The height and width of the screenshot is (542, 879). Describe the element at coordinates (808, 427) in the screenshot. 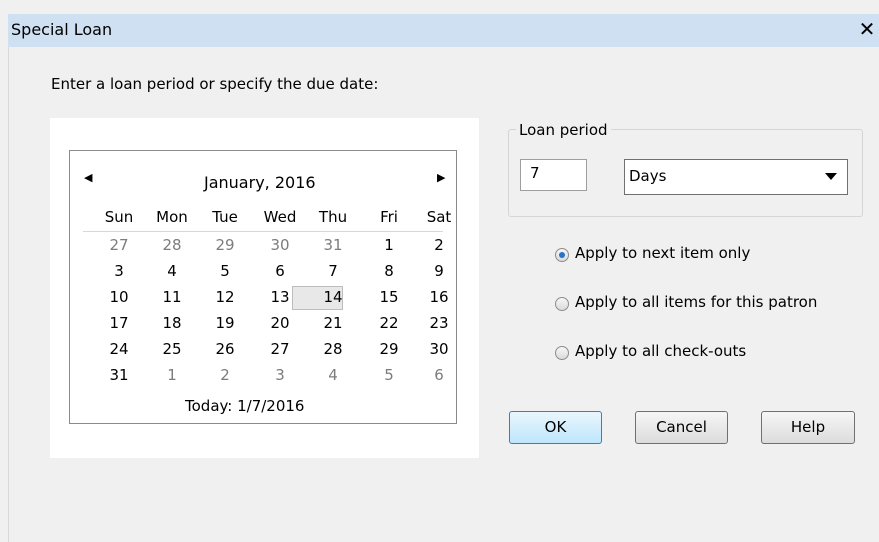

I see `help-button: Help` at that location.